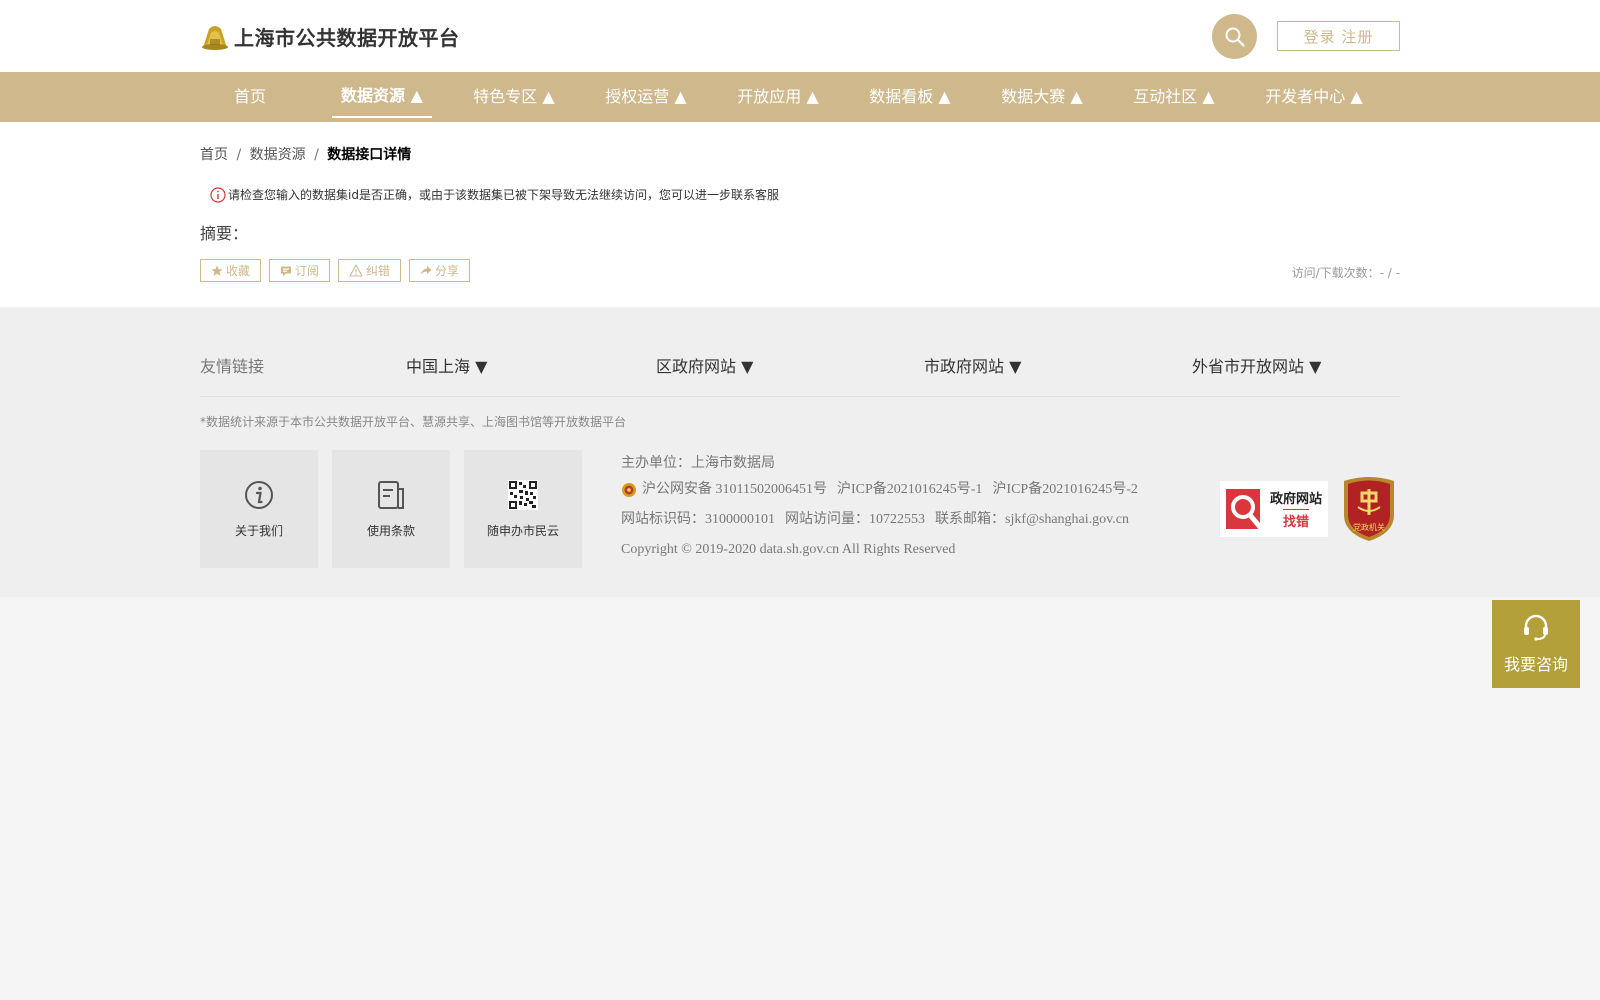 The height and width of the screenshot is (1000, 1600). Describe the element at coordinates (523, 494) in the screenshot. I see `qr-code-icon` at that location.